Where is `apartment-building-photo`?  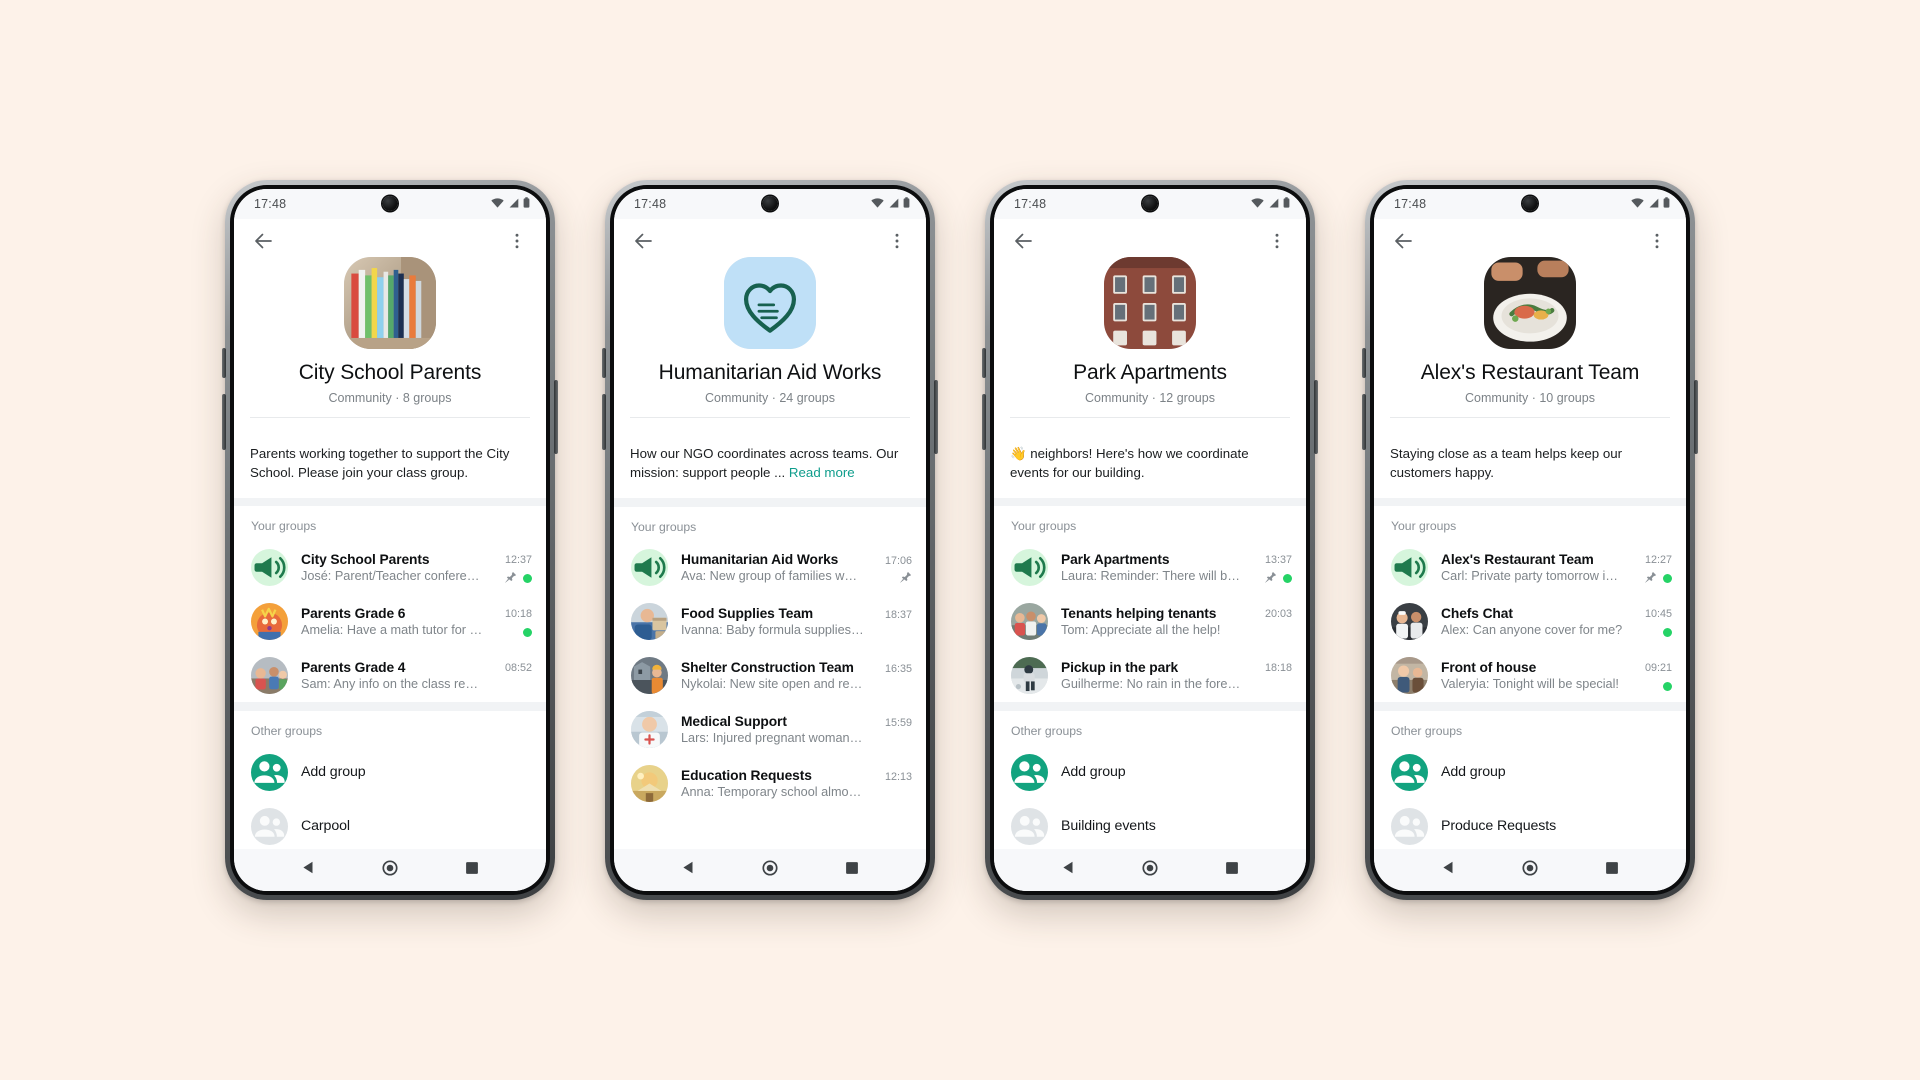 apartment-building-photo is located at coordinates (1150, 303).